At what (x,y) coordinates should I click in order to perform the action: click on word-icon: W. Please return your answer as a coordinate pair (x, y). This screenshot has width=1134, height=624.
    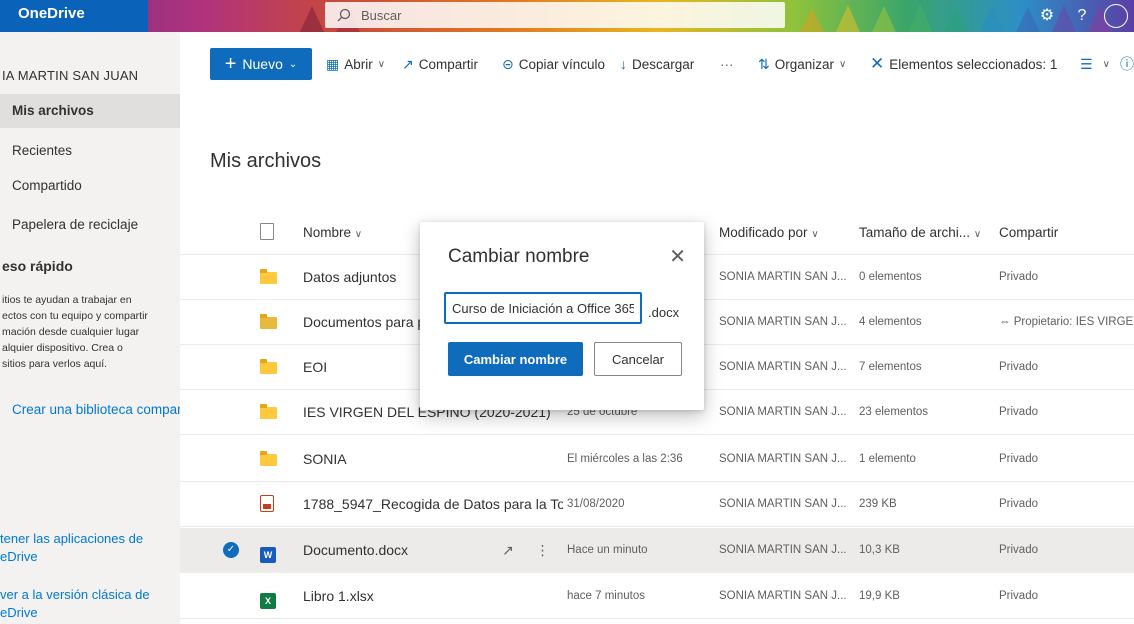
    Looking at the image, I should click on (272, 550).